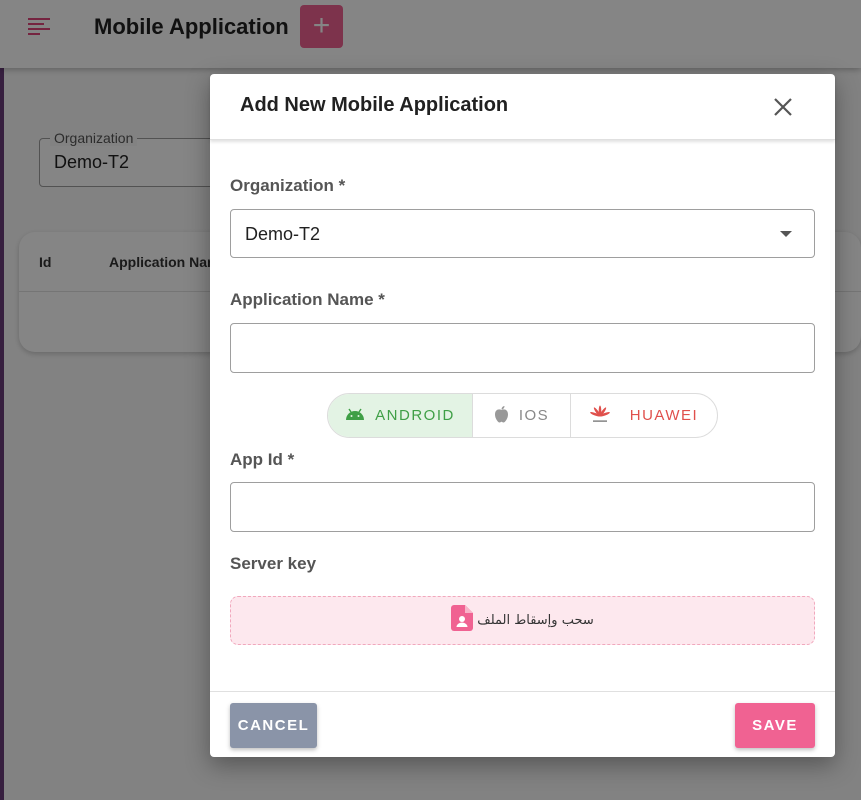  Describe the element at coordinates (786, 234) in the screenshot. I see `chevron-down-icon` at that location.